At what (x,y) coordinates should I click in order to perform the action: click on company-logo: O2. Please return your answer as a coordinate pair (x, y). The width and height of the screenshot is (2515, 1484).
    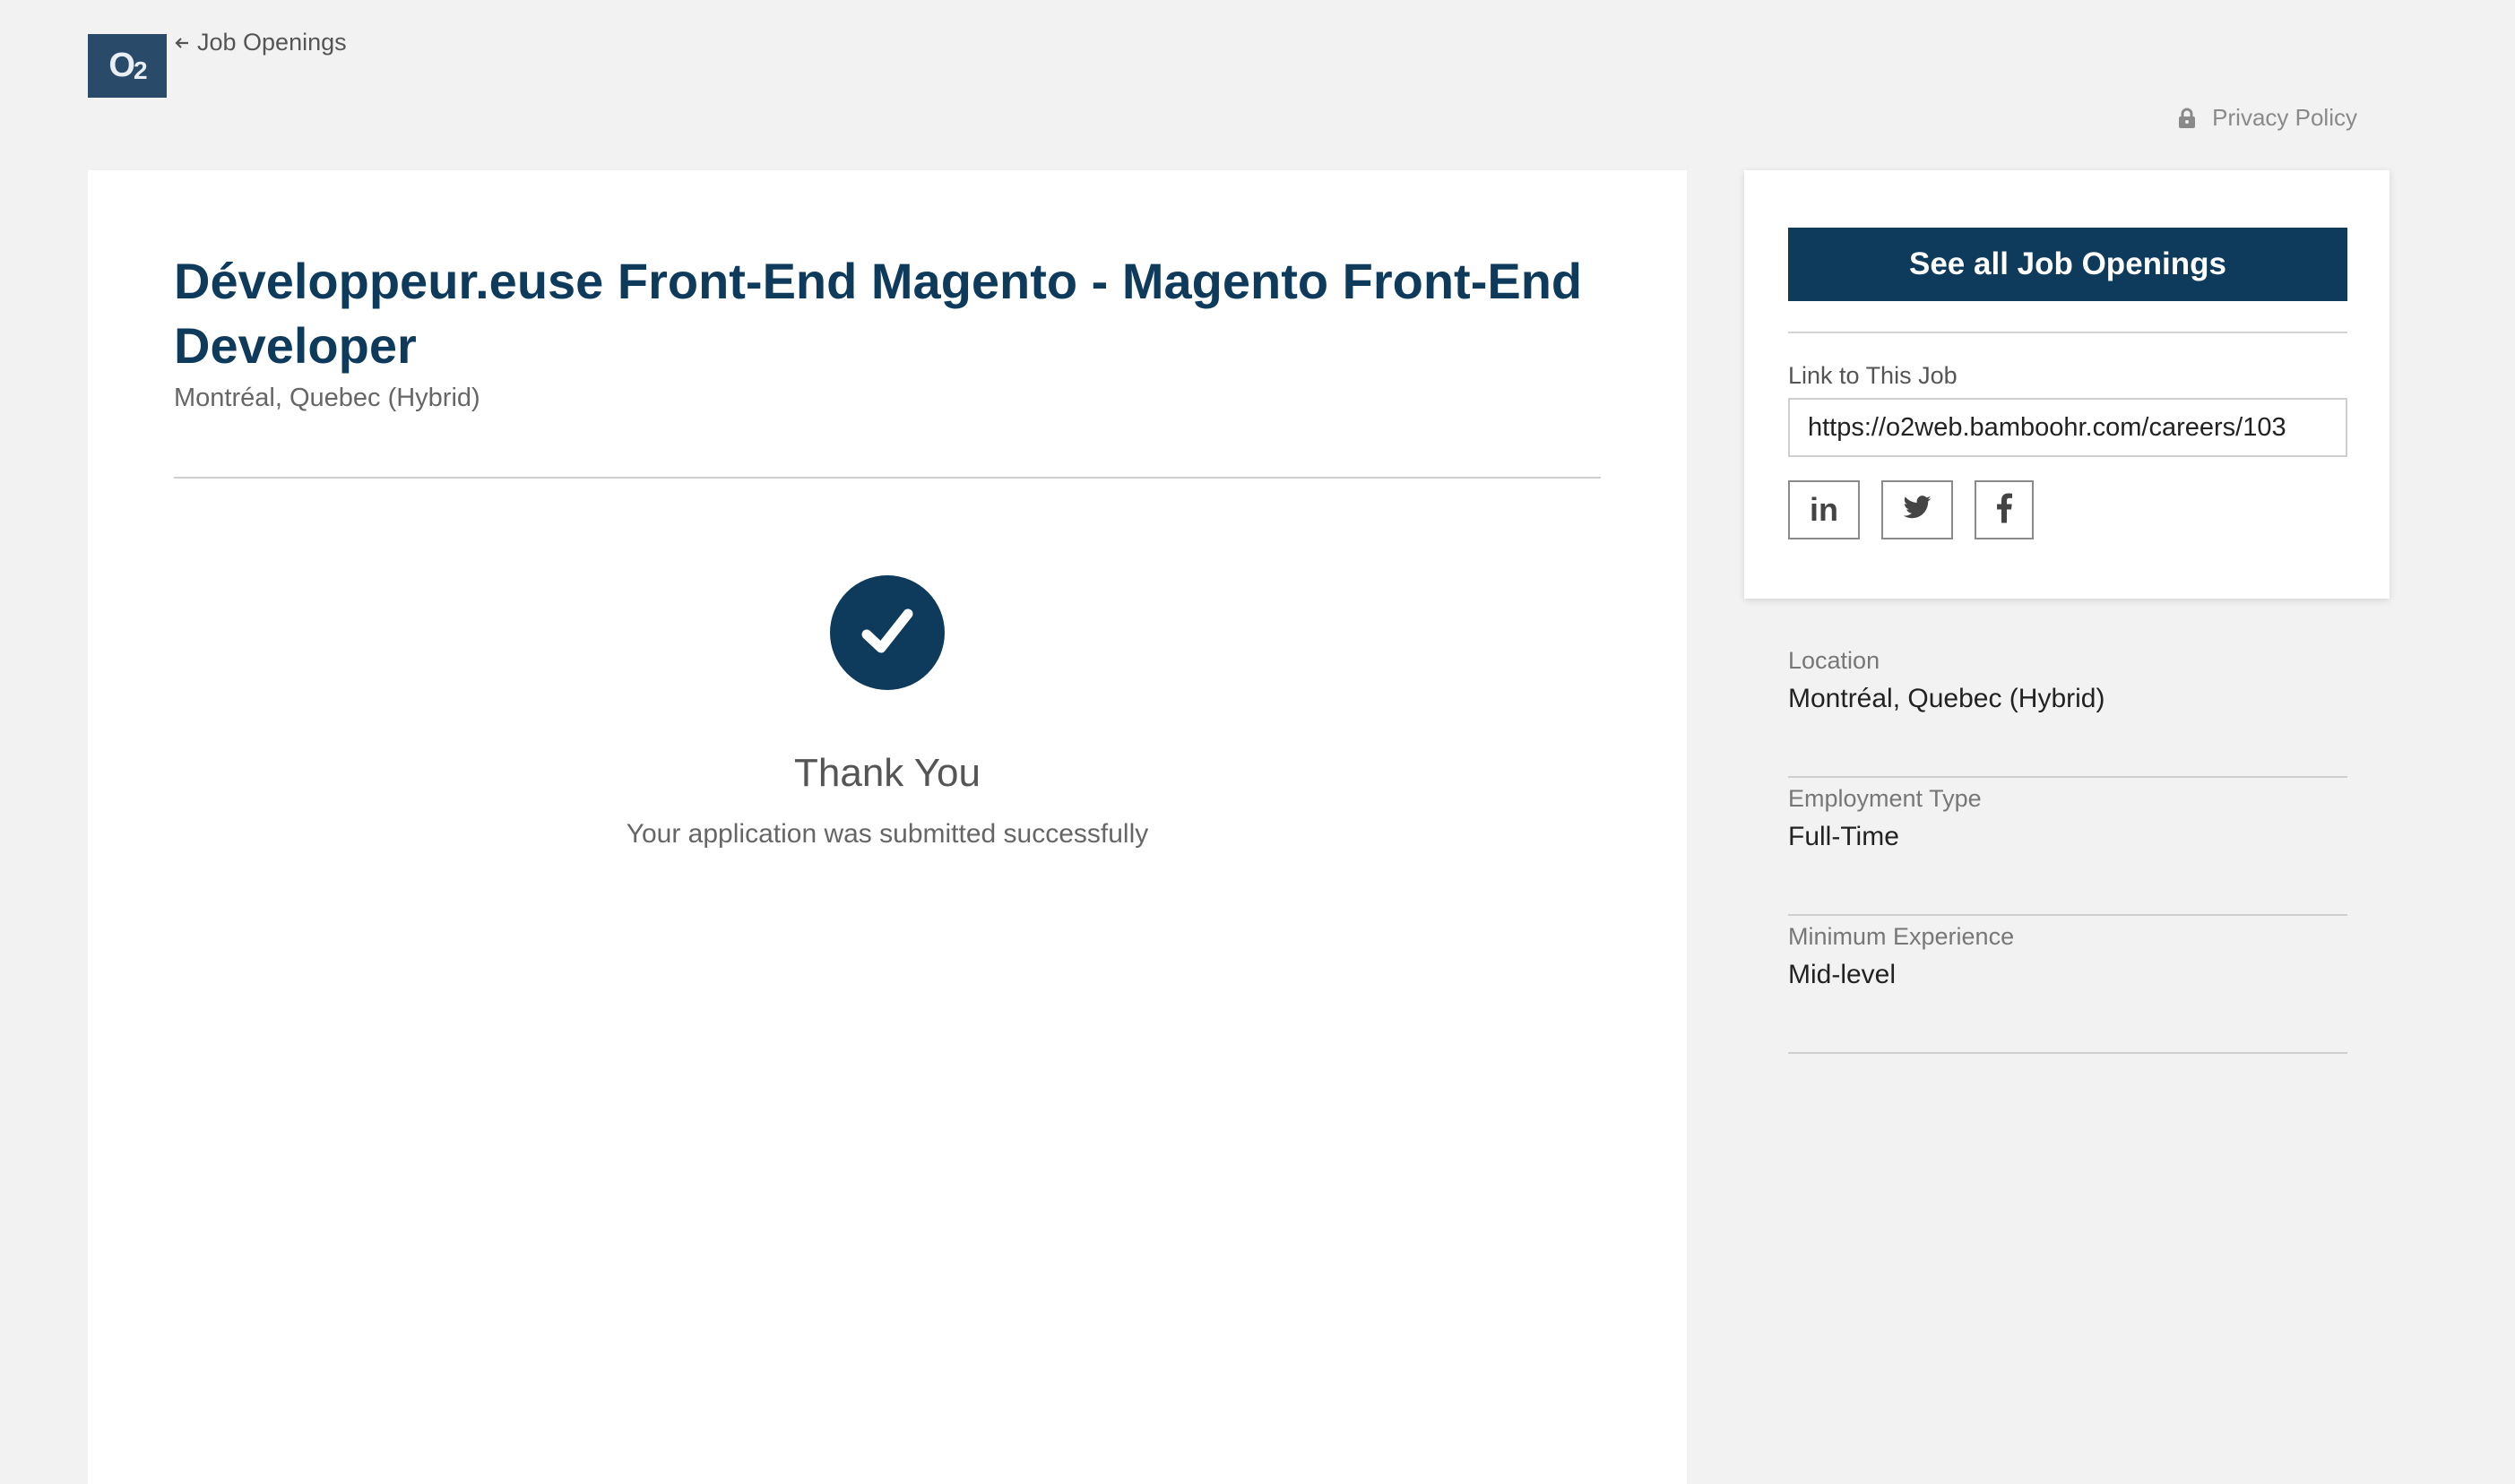
    Looking at the image, I should click on (127, 66).